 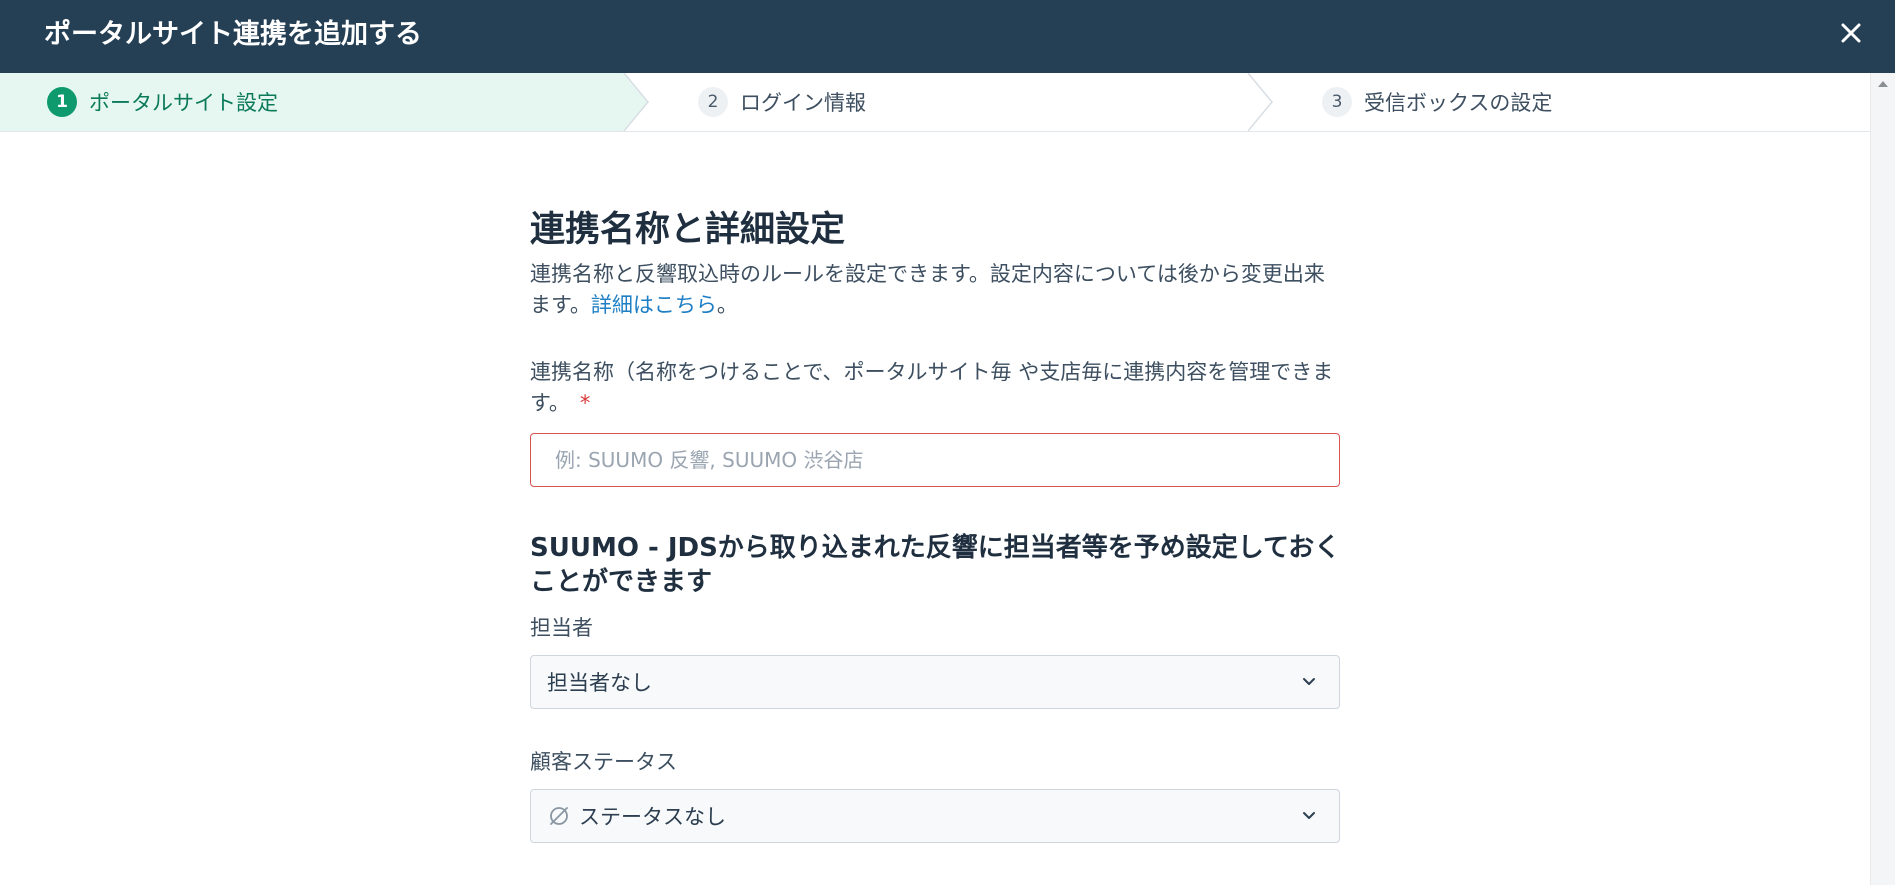 I want to click on step-label: 受信ボックスの設定, so click(x=1458, y=103).